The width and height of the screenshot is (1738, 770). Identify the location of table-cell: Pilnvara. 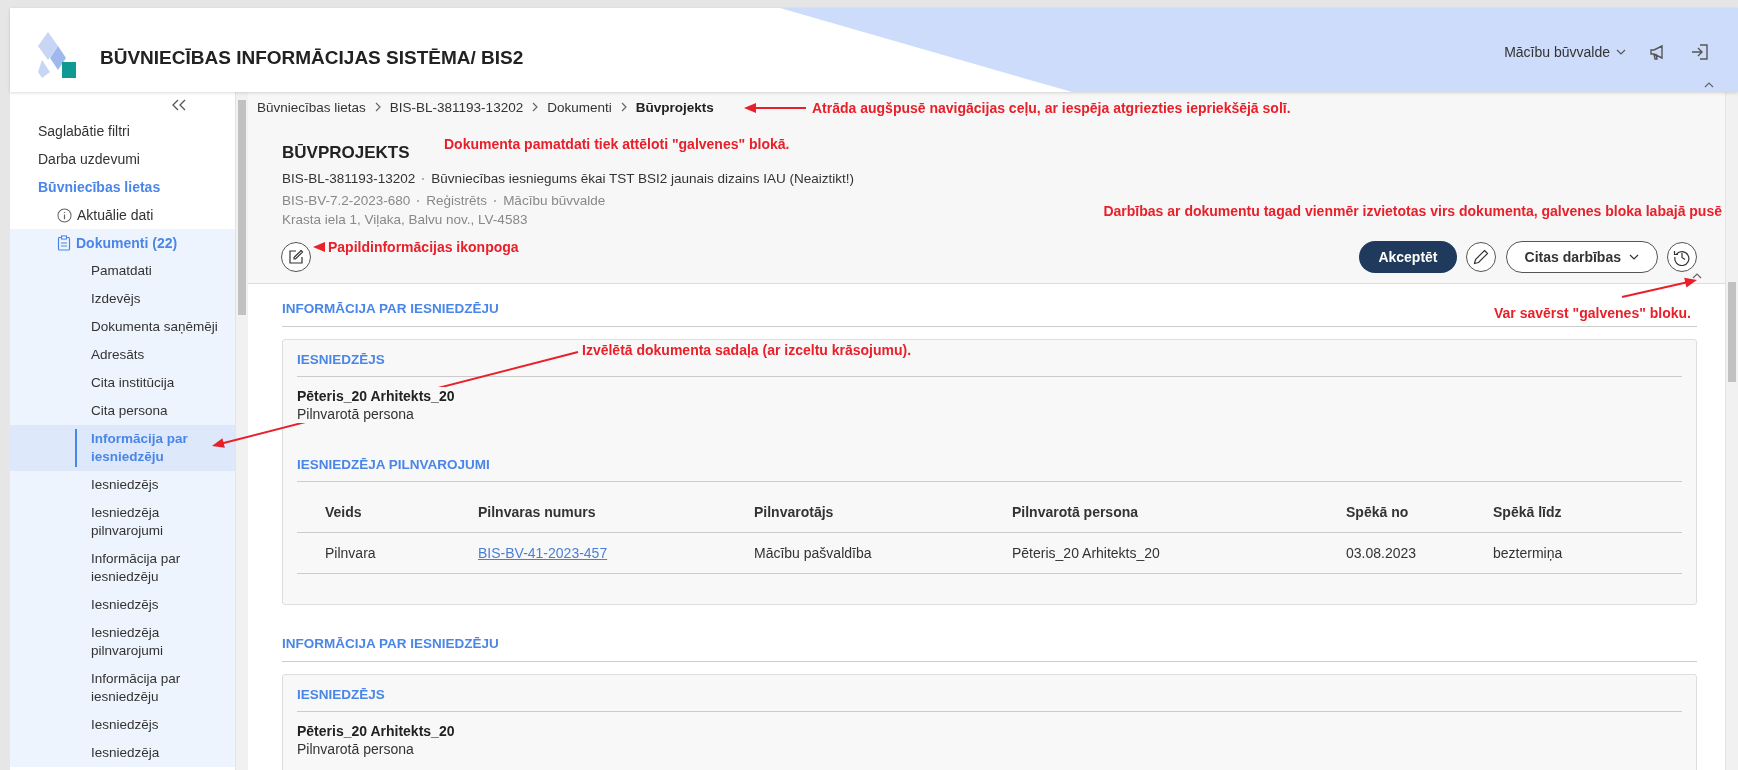
(350, 553).